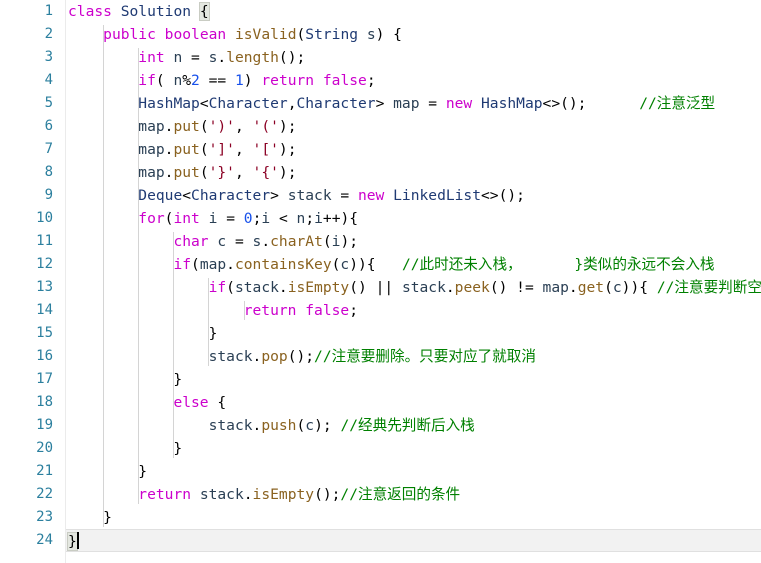  I want to click on code-token-op: ), so click(252, 80).